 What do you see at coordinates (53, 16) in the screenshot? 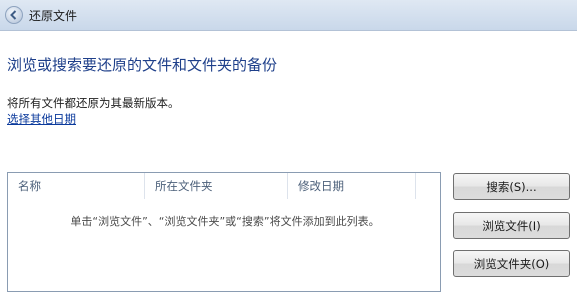
I see `window-title: 还原文件` at bounding box center [53, 16].